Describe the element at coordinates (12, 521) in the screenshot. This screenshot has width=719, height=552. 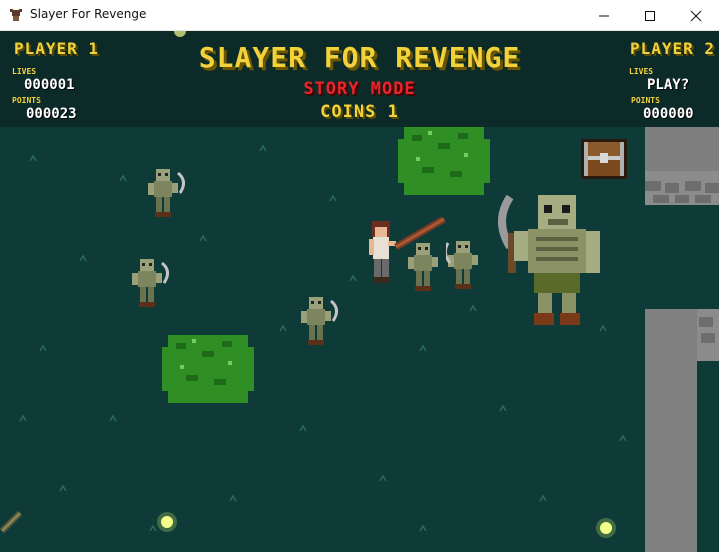
I see `dropped-weapon-icon` at that location.